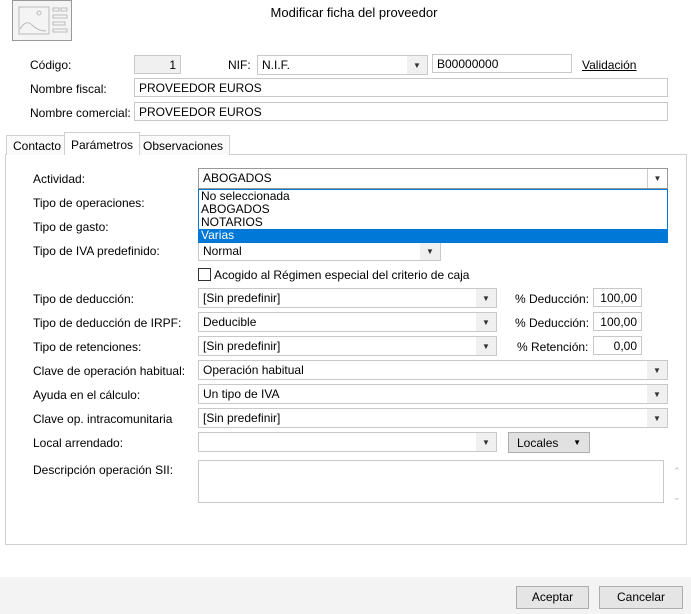 The image size is (691, 614). Describe the element at coordinates (319, 251) in the screenshot. I see `tipo-iva-select: Normal ▼` at that location.